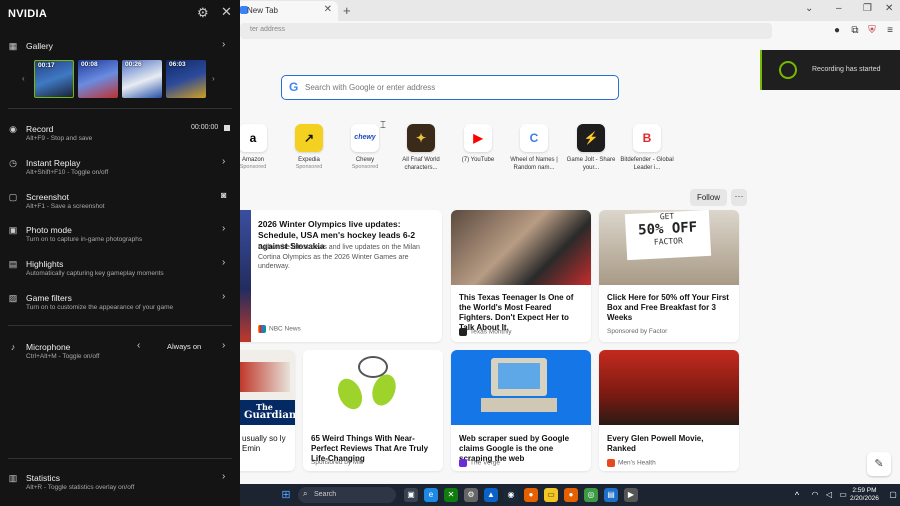  Describe the element at coordinates (309, 138) in the screenshot. I see `expedia-icon: ↗` at that location.